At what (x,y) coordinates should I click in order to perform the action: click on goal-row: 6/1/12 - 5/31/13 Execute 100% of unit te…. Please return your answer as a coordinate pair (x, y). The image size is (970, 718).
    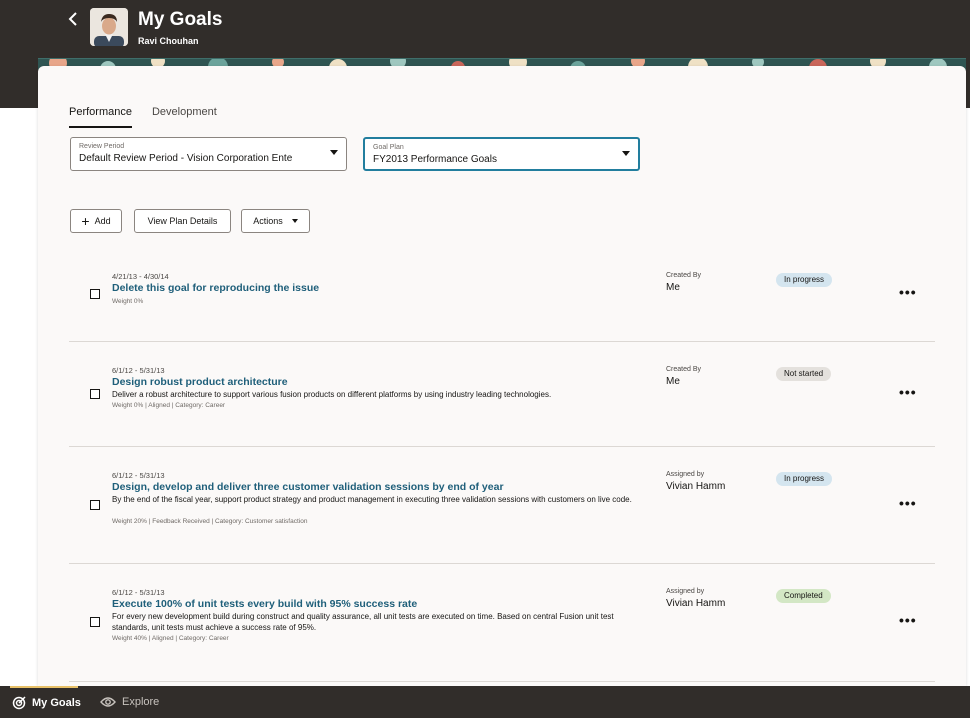
    Looking at the image, I should click on (502, 623).